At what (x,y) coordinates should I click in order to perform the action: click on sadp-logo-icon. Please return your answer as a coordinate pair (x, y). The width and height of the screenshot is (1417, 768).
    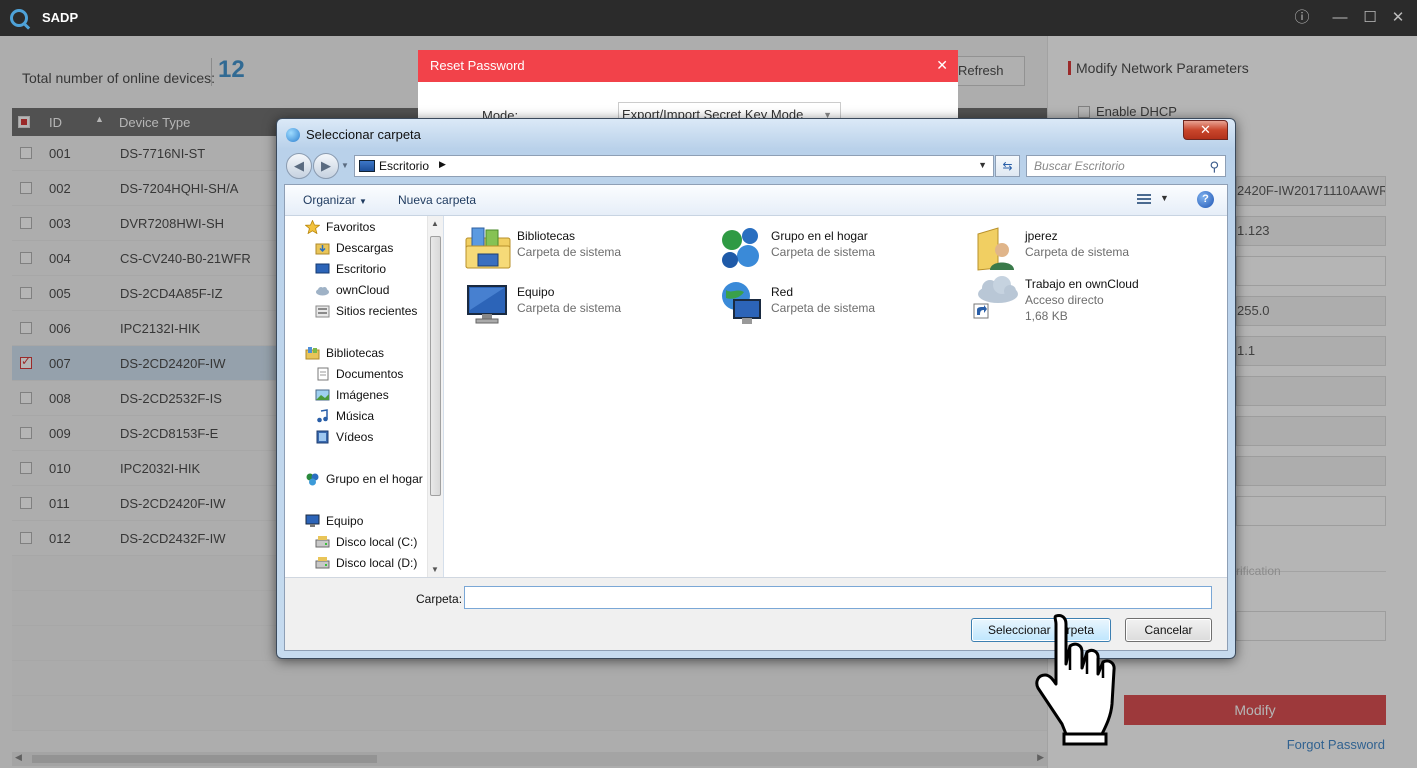
    Looking at the image, I should click on (19, 18).